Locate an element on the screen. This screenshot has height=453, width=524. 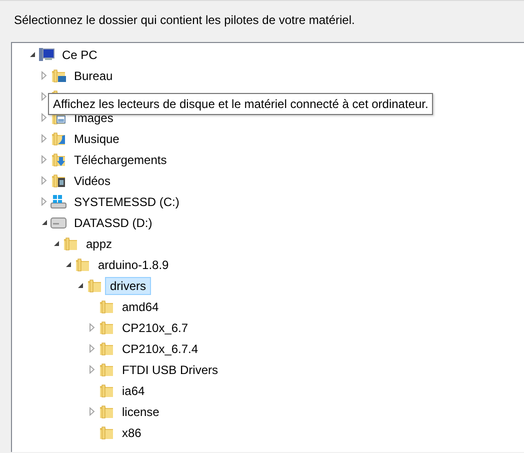
tree-item: Musique is located at coordinates (96, 139).